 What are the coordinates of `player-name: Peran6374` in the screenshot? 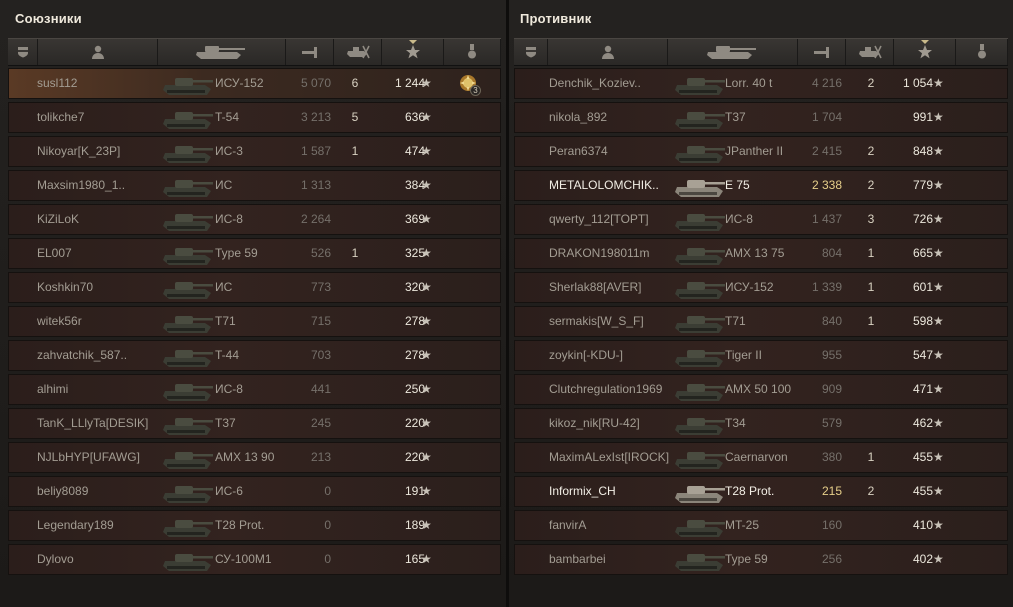 It's located at (578, 151).